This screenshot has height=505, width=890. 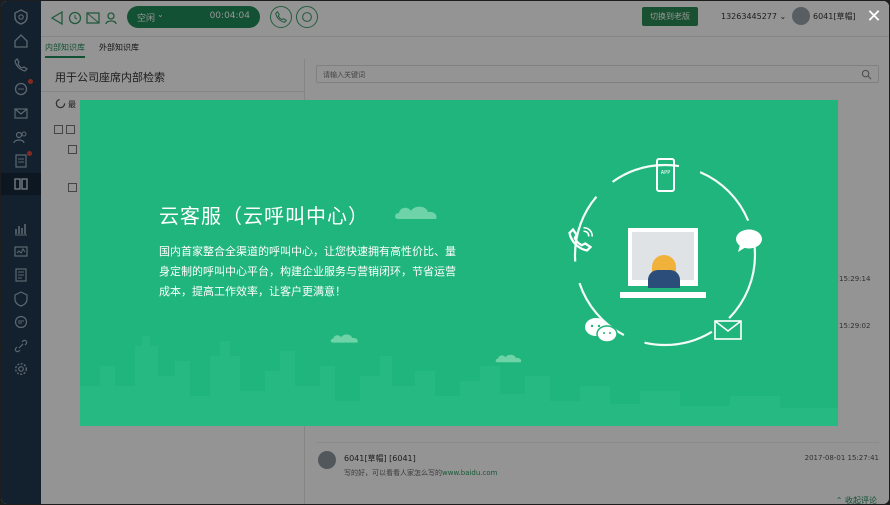 What do you see at coordinates (874, 17) in the screenshot?
I see `close-icon: ✕` at bounding box center [874, 17].